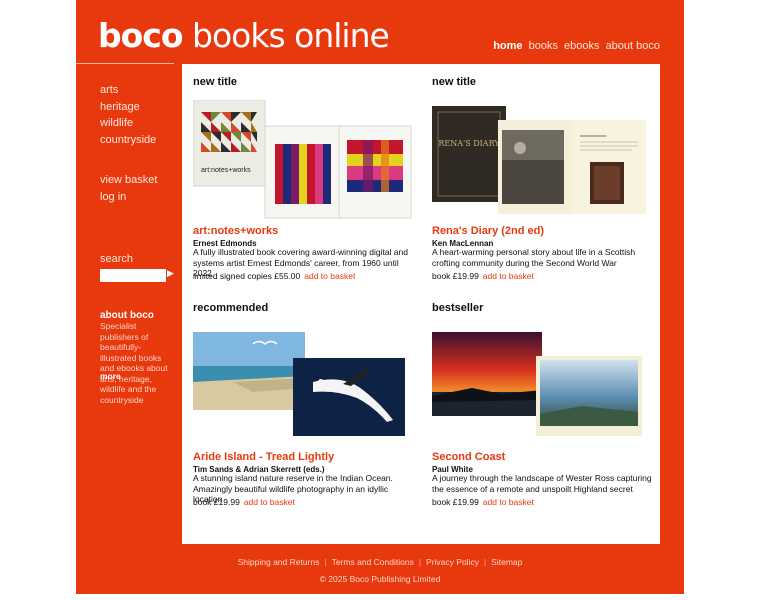 This screenshot has height=600, width=760. What do you see at coordinates (133, 275) in the screenshot?
I see `search-input` at bounding box center [133, 275].